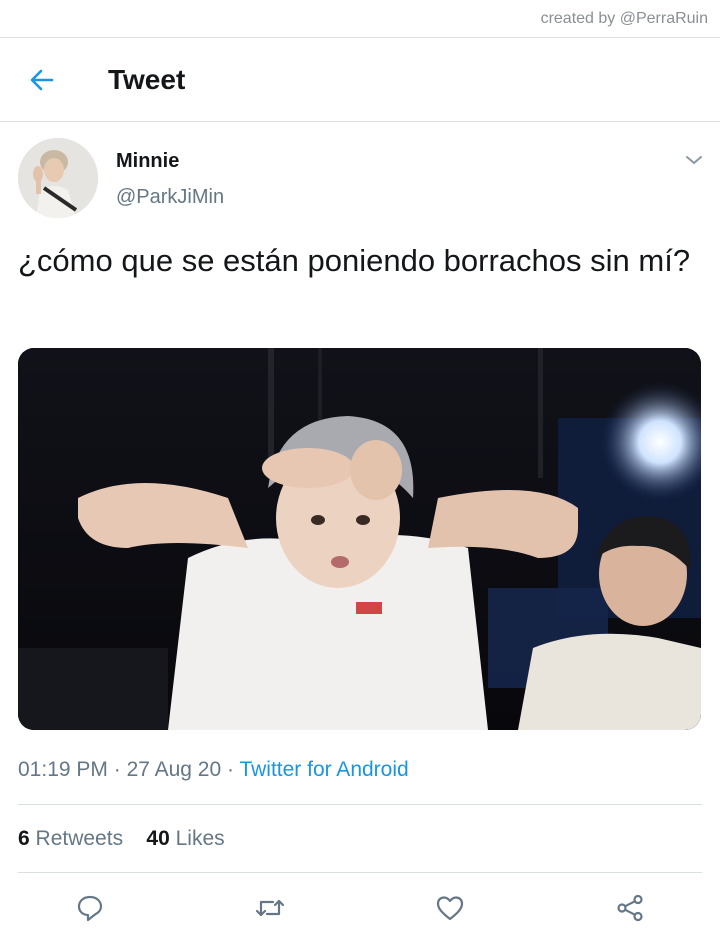  I want to click on retweet-icon, so click(270, 908).